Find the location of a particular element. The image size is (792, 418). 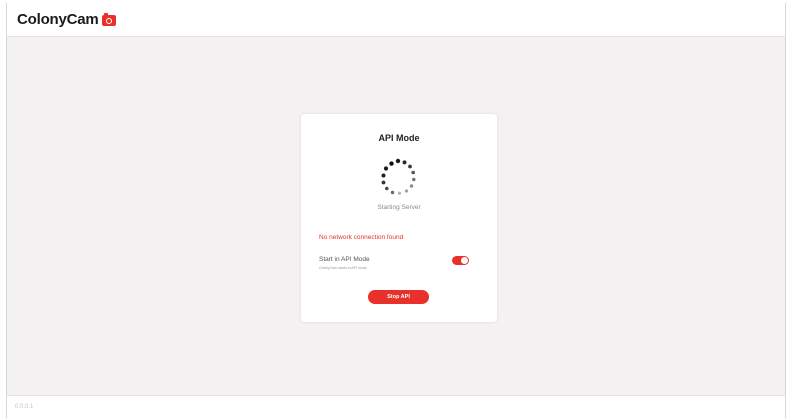

version-text: 0.0.0.1 is located at coordinates (24, 407).